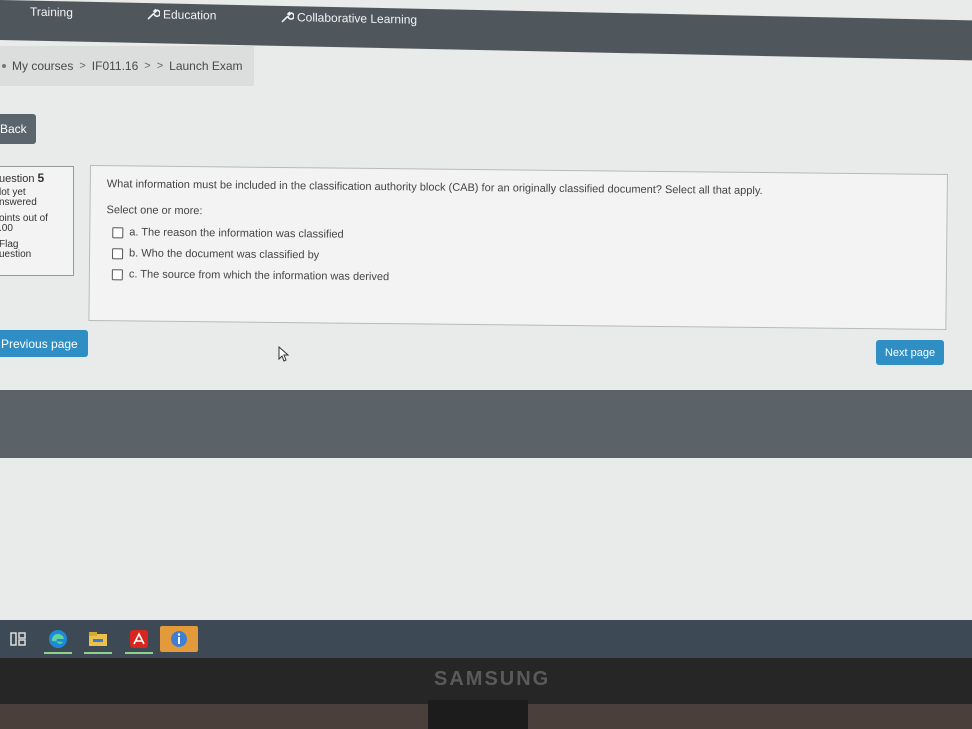 This screenshot has height=729, width=972. What do you see at coordinates (205, 66) in the screenshot?
I see `breadcrumb-launch-exam: Launch Exam` at bounding box center [205, 66].